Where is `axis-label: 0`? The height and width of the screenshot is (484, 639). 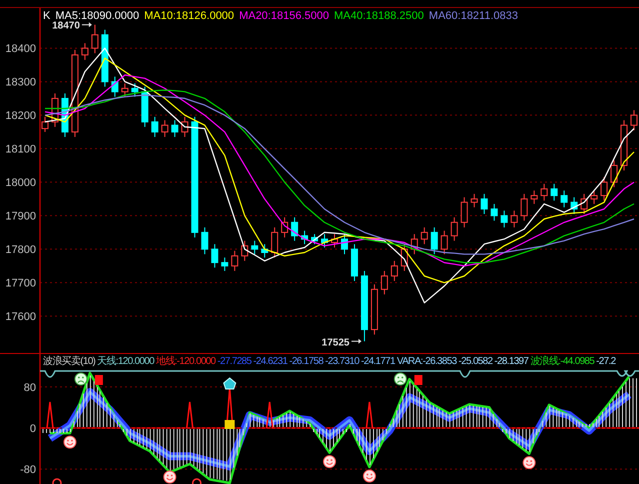
axis-label: 0 is located at coordinates (33, 429).